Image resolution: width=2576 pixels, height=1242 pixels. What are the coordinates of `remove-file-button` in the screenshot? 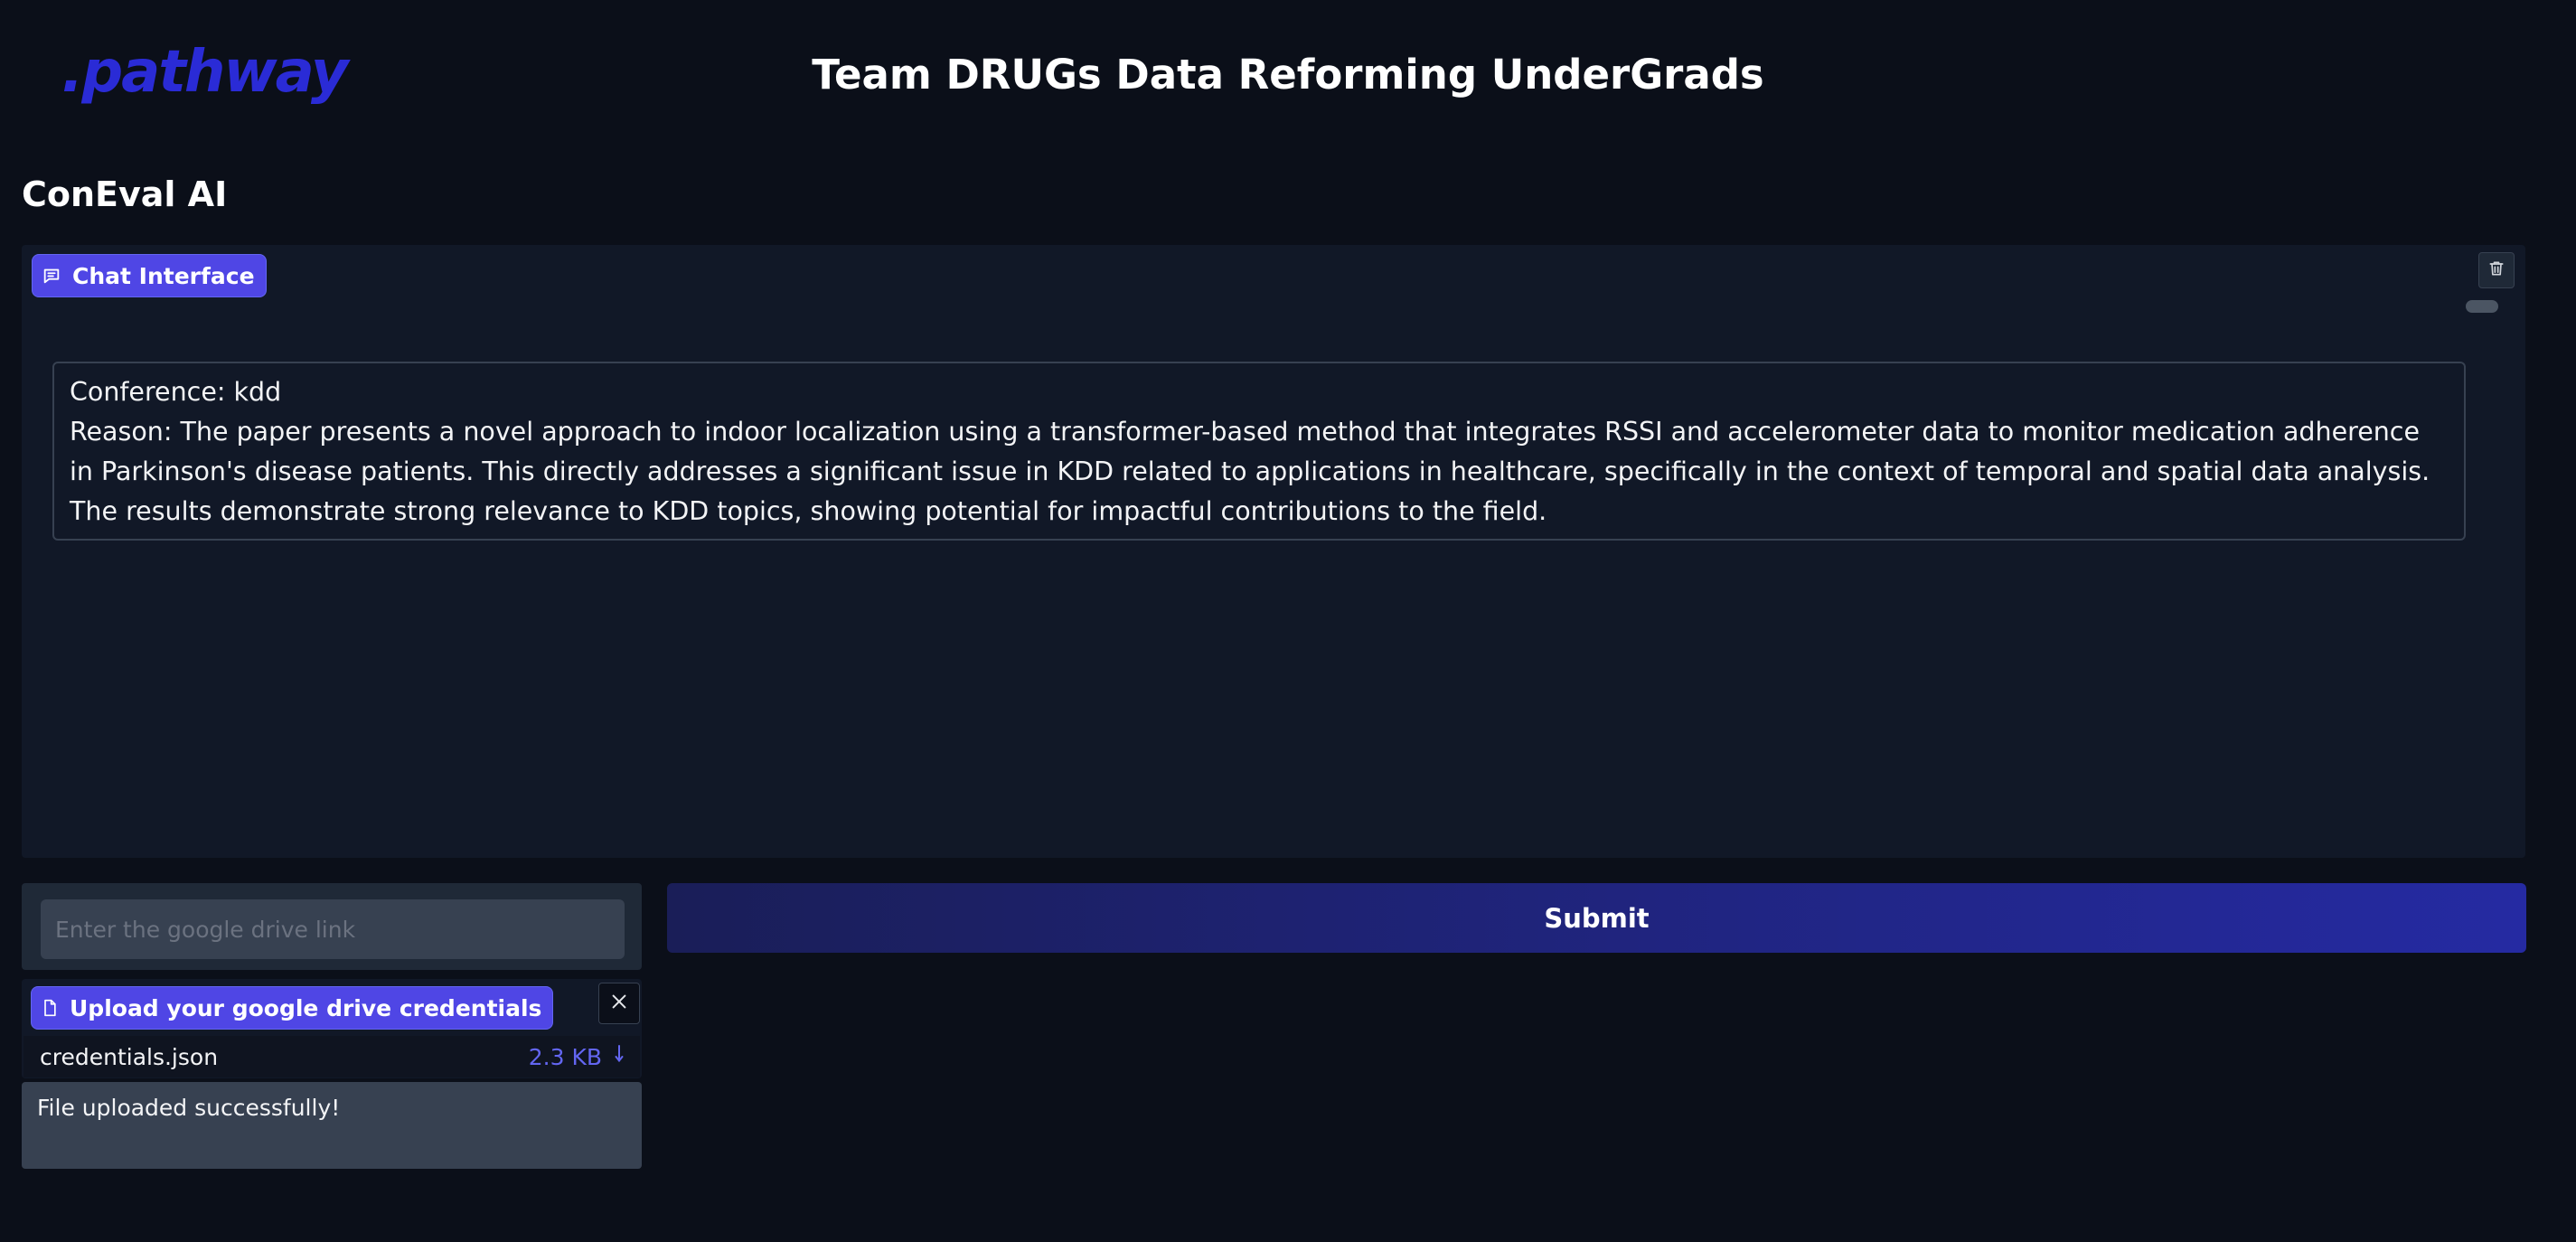 It's located at (619, 1003).